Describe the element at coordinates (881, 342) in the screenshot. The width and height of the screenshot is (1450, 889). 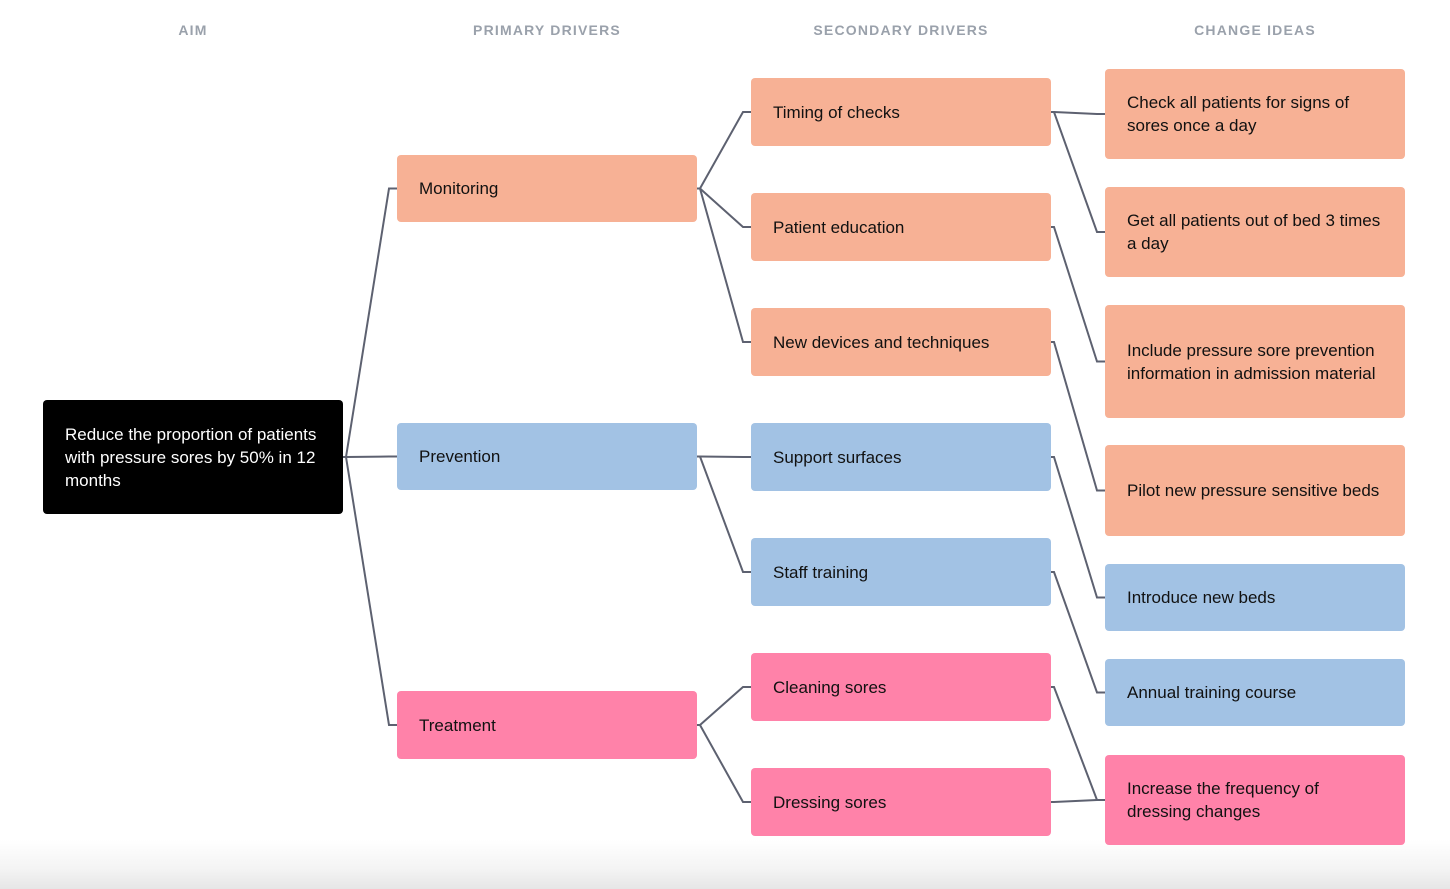
I see `node-label: New devices and techniques` at that location.